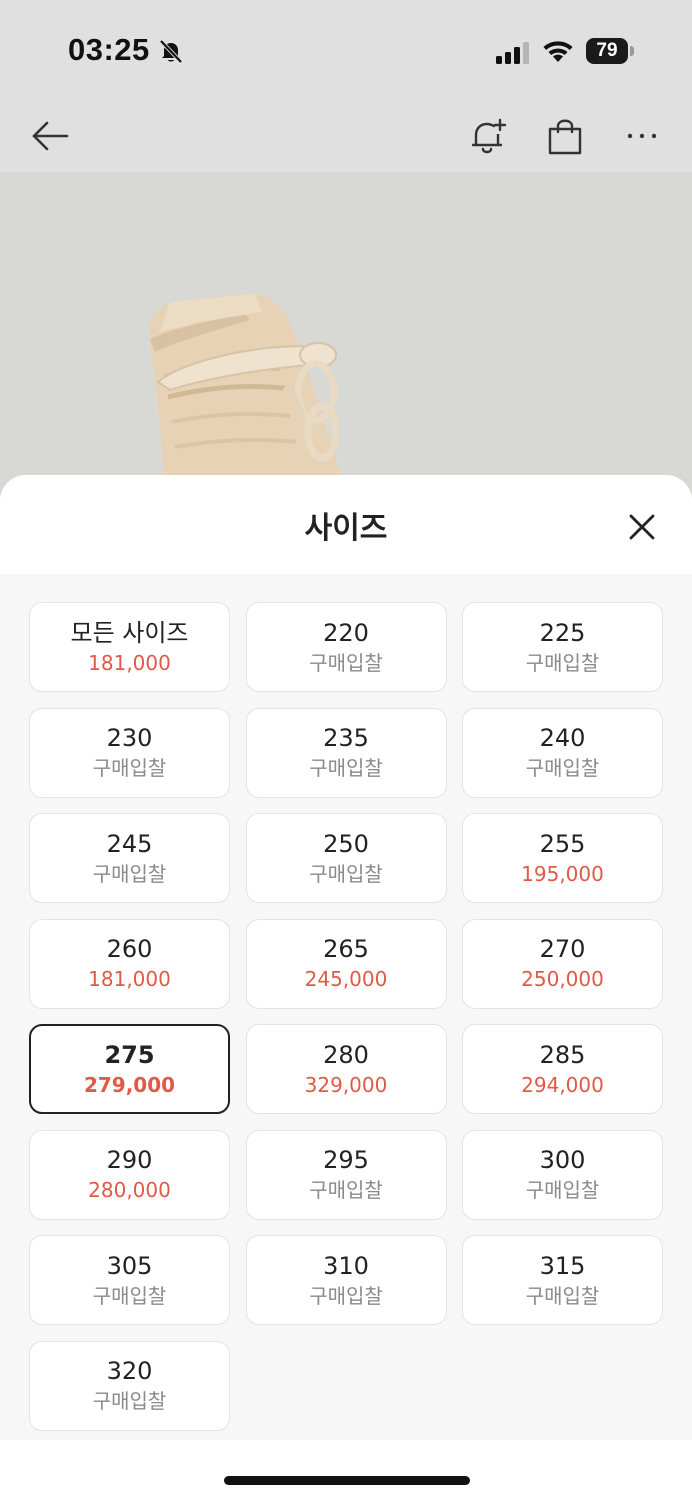  I want to click on more-dots-icon, so click(642, 136).